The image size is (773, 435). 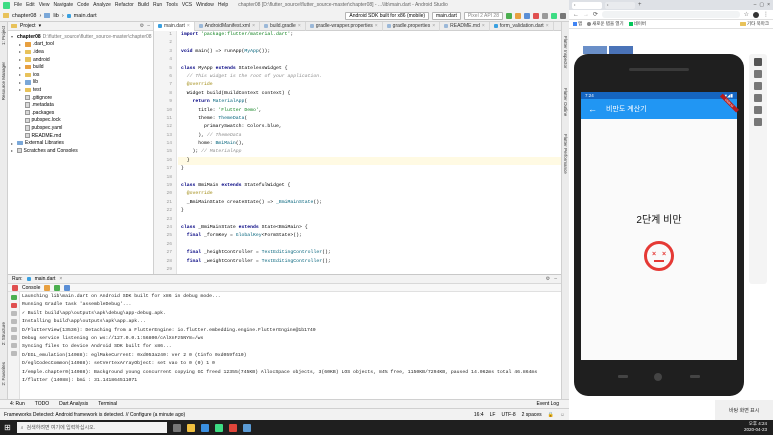 What do you see at coordinates (44, 5) in the screenshot?
I see `menu-view: View` at bounding box center [44, 5].